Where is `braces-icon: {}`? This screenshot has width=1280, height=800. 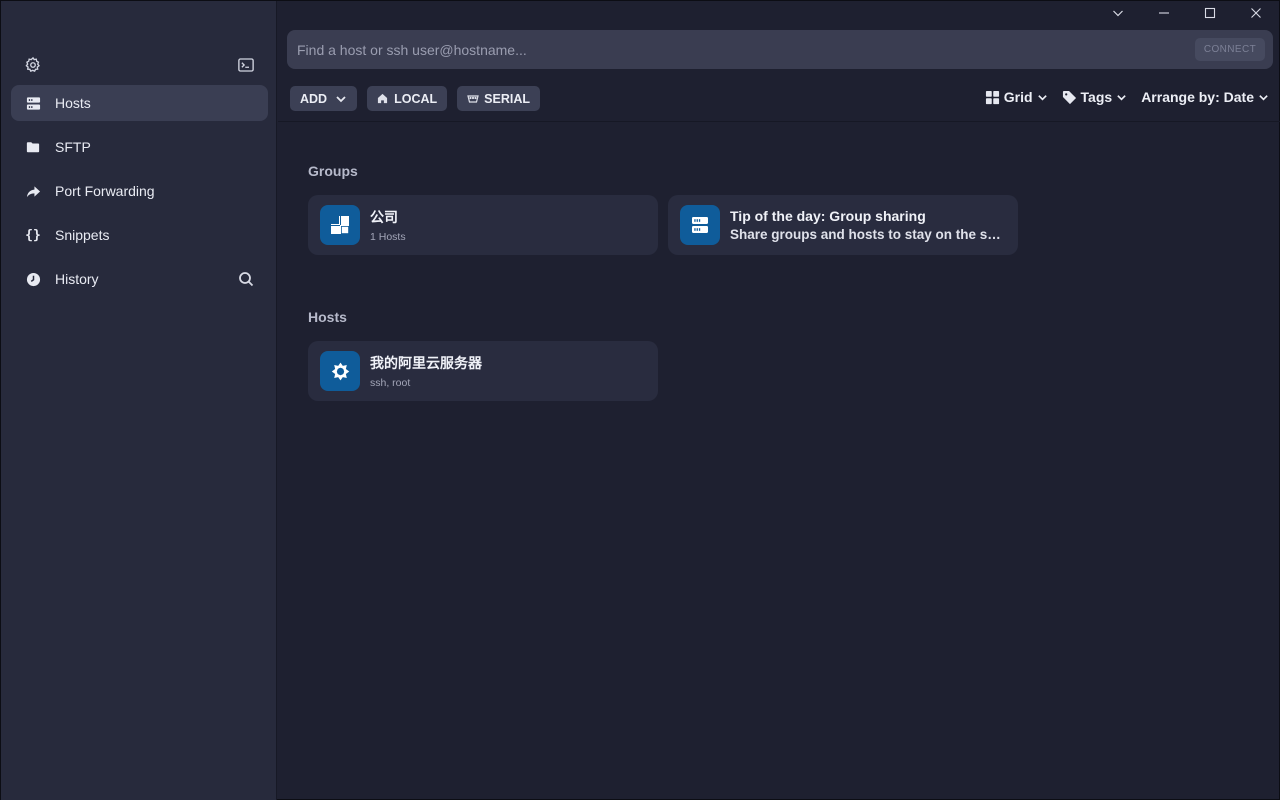
braces-icon: {} is located at coordinates (33, 235).